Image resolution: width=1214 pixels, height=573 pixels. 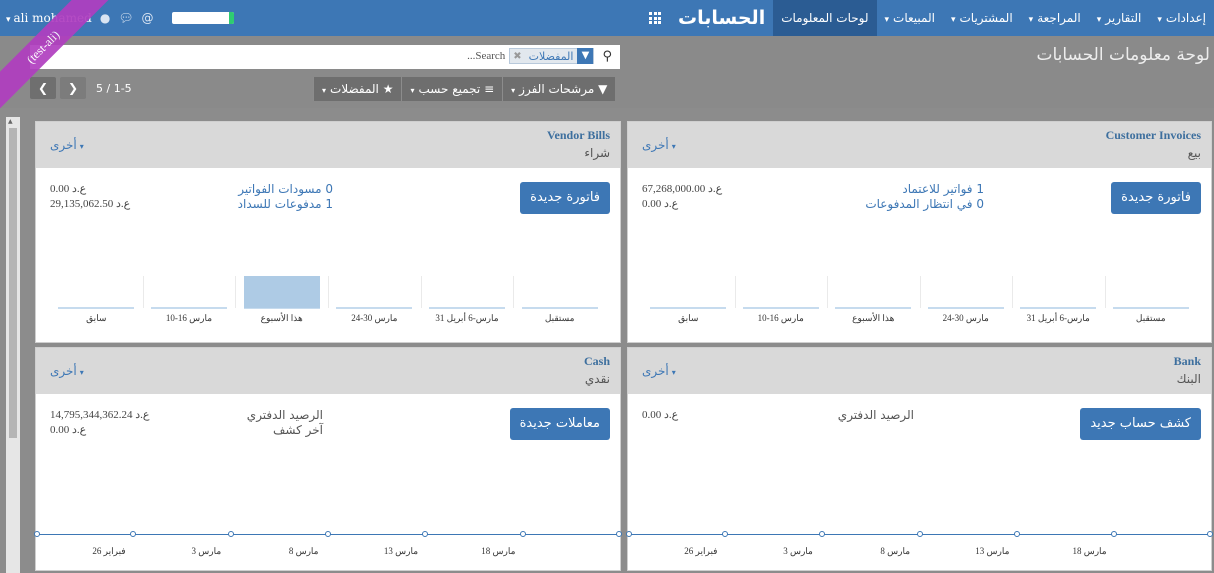 What do you see at coordinates (148, 18) in the screenshot?
I see `at-icon: @` at bounding box center [148, 18].